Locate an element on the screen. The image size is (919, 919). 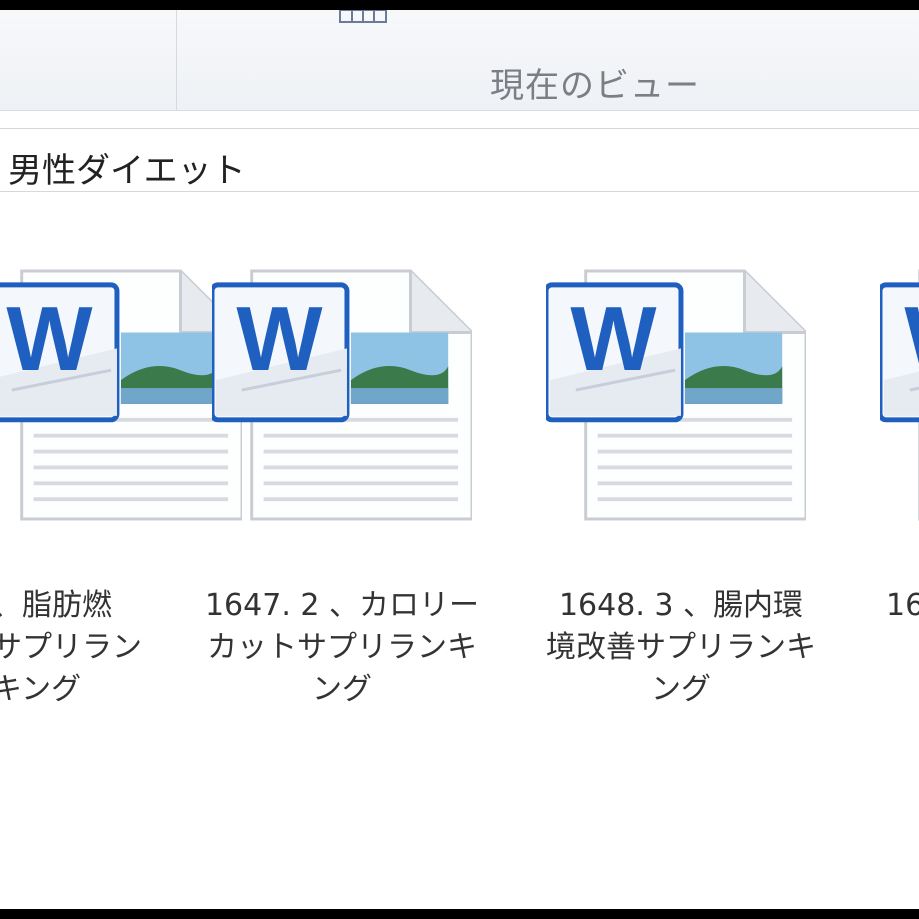
file-name: 1648. 3 、腸内環境改善サプリランキング is located at coordinates (681, 647).